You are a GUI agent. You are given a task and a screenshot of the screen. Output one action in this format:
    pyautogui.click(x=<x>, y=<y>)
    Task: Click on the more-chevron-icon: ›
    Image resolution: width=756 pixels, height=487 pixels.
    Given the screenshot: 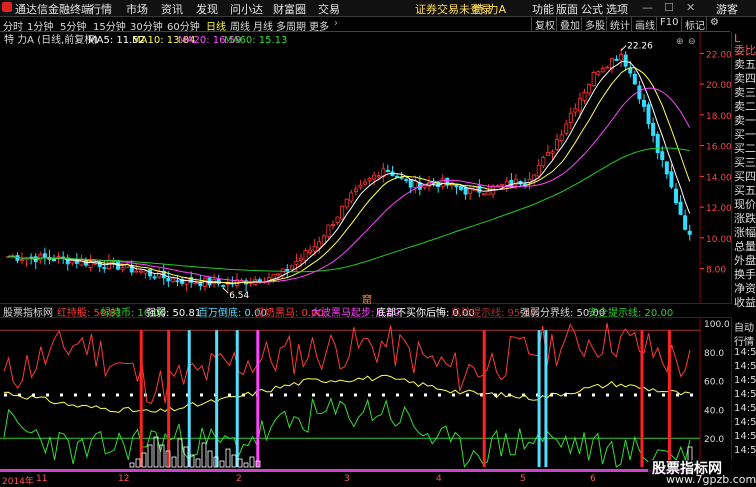 What is the action you would take?
    pyautogui.click(x=336, y=23)
    